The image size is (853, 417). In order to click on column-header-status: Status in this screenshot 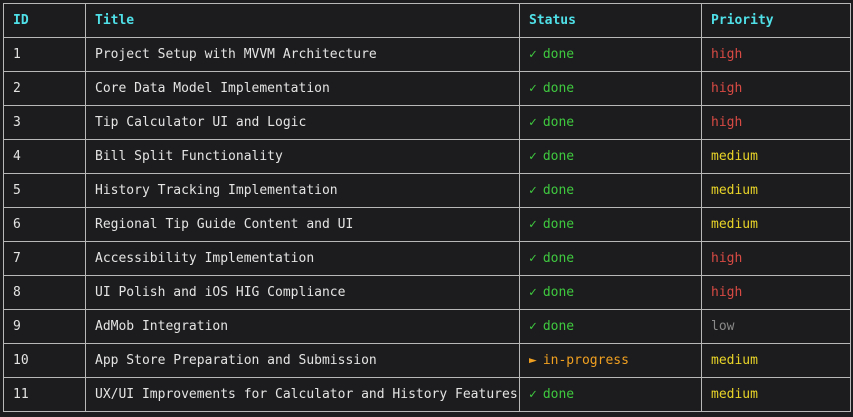, I will do `click(610, 20)`.